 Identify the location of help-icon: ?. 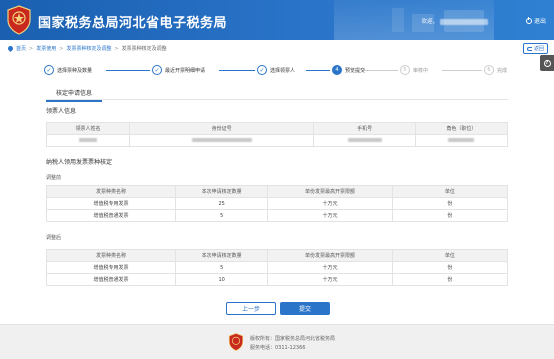
(547, 63).